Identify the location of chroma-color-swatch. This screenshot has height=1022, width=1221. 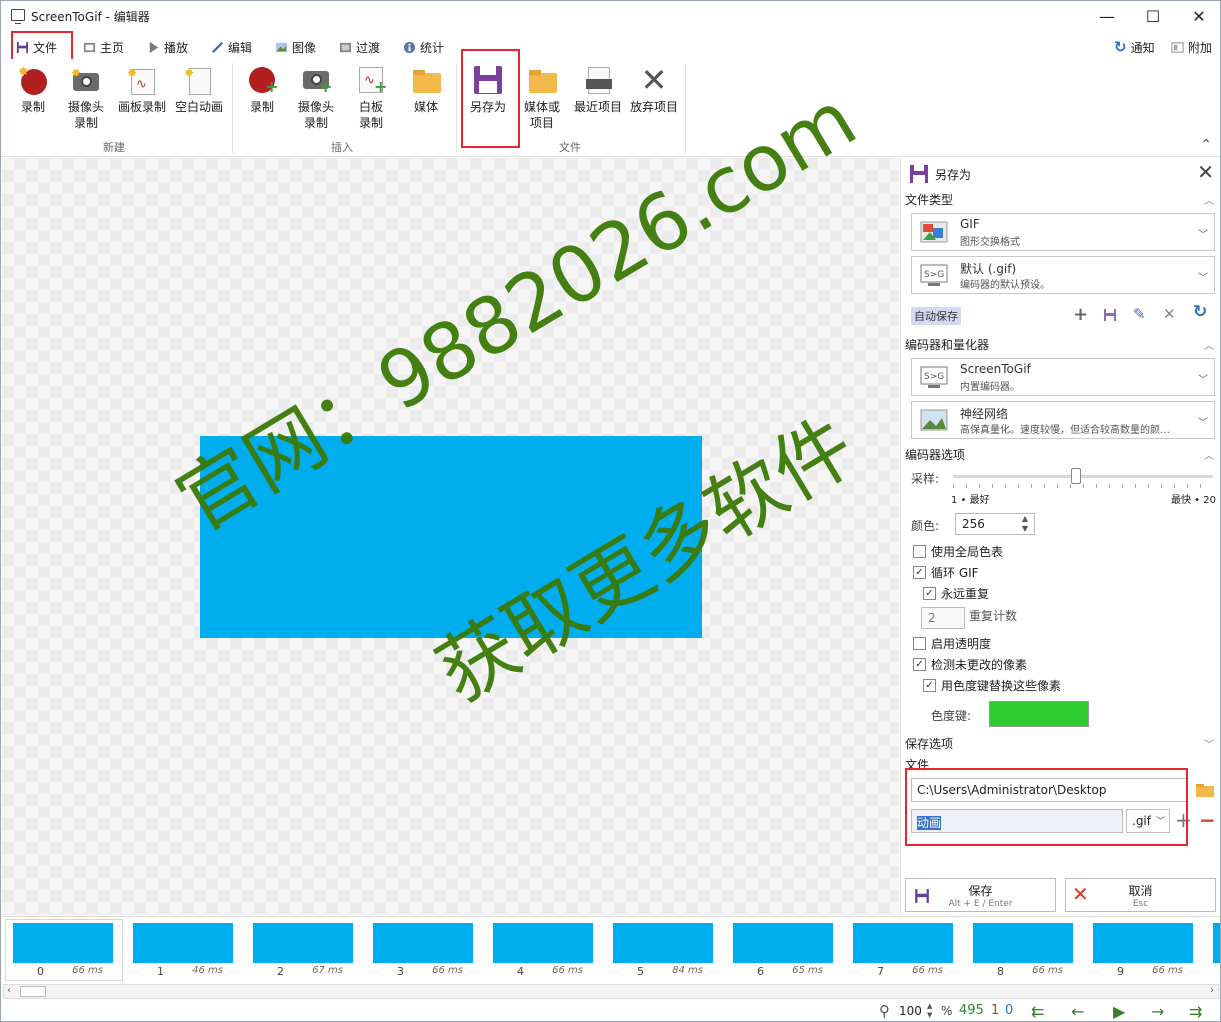
(1039, 714).